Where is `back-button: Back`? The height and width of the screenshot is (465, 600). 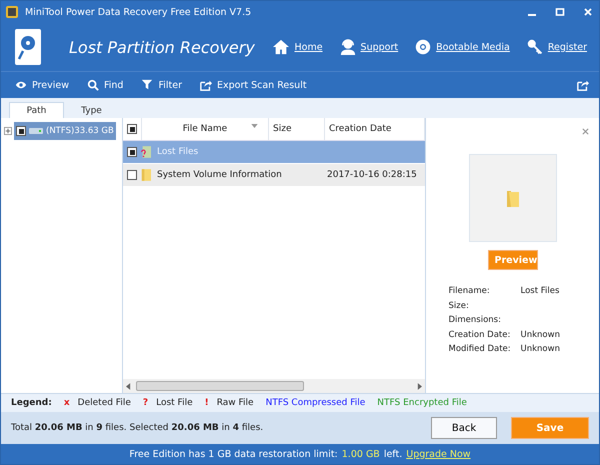
back-button: Back is located at coordinates (464, 428).